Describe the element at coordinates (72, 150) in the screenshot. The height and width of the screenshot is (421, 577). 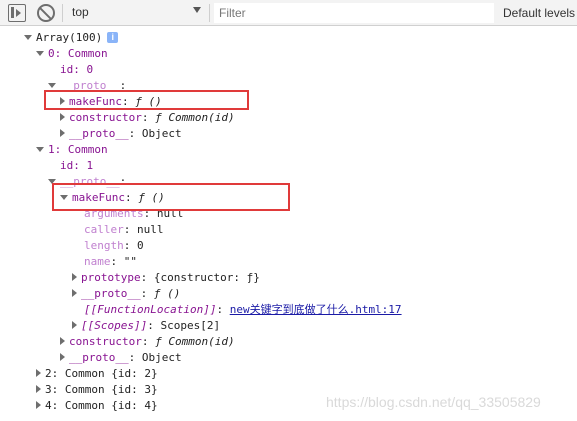
I see `item-1-row: 1: Common` at that location.